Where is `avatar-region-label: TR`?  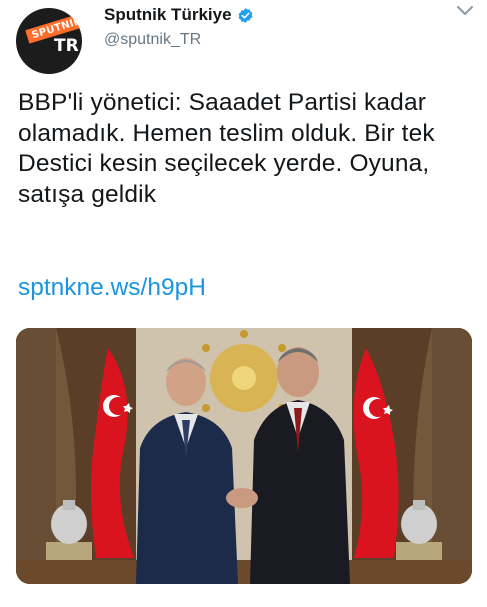 avatar-region-label: TR is located at coordinates (66, 46).